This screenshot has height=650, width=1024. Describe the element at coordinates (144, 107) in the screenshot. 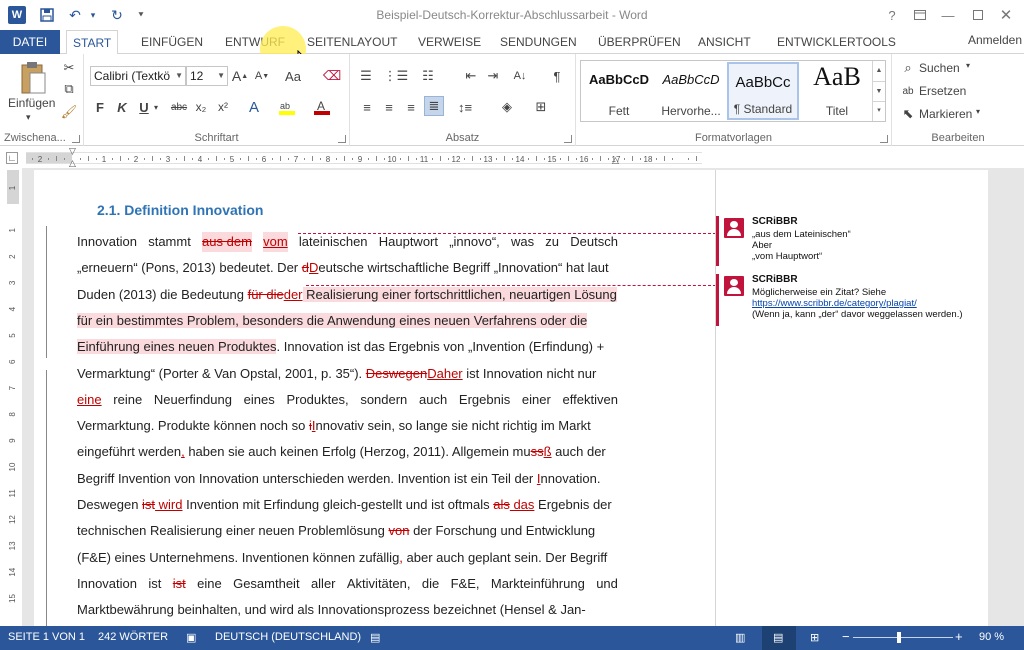

I see `underline-icon: U` at that location.